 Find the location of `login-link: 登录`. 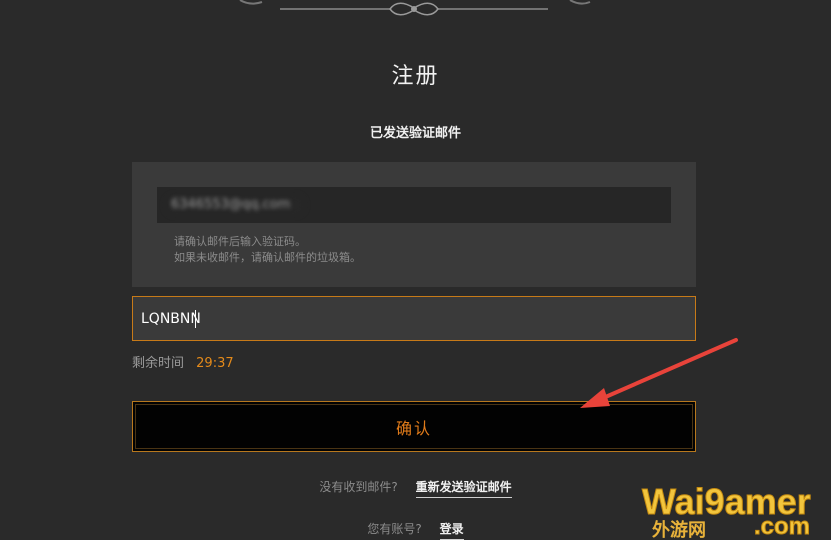

login-link: 登录 is located at coordinates (451, 531).